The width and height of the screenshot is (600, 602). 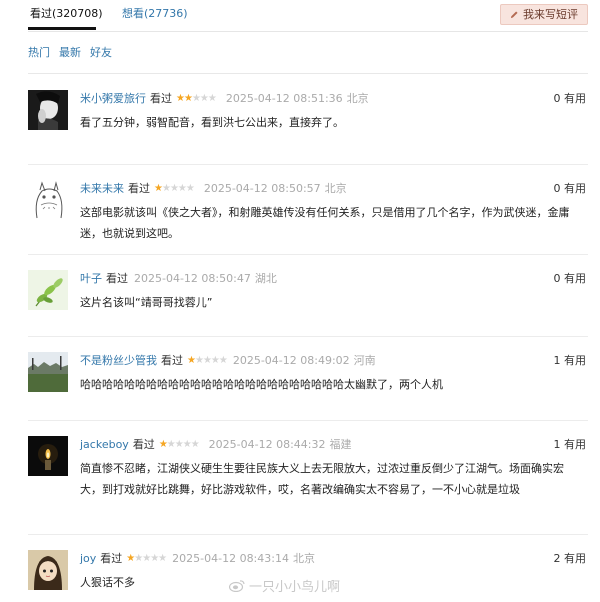 I want to click on review-time: 2025-04-12 08:50:57, so click(x=262, y=188).